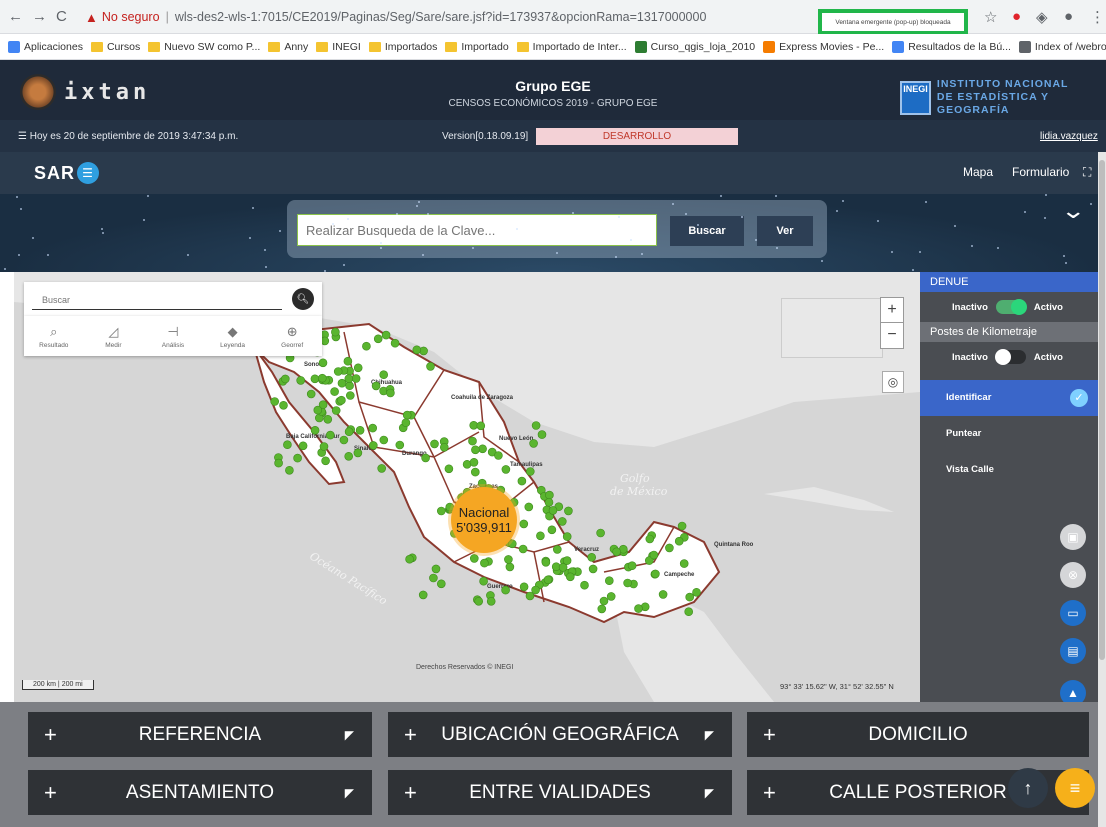 This screenshot has height=827, width=1106. I want to click on map-tool: ⊣ Análisis, so click(173, 336).